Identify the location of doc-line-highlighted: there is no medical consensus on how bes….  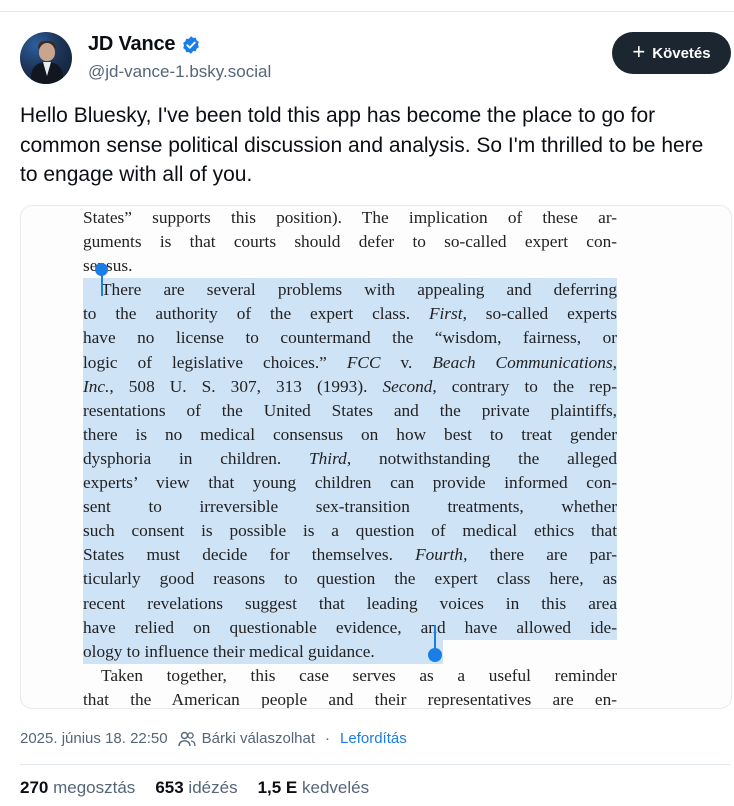
(350, 434).